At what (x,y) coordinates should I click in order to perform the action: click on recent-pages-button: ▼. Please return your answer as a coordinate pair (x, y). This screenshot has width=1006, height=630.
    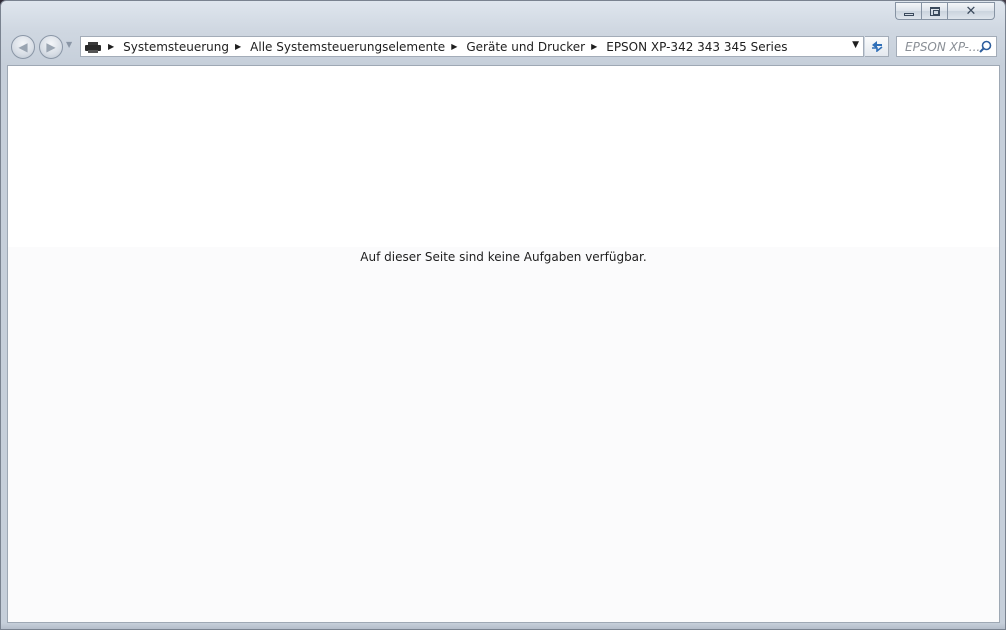
    Looking at the image, I should click on (69, 44).